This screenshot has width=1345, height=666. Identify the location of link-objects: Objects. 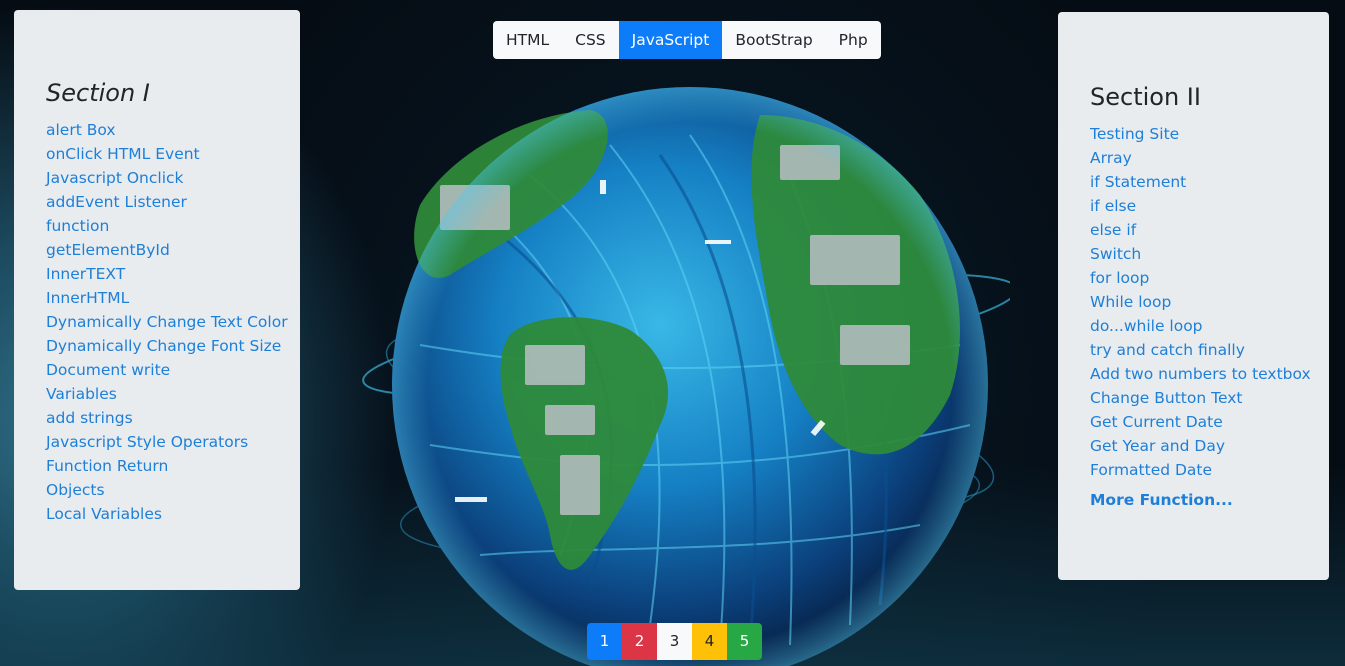
(173, 490).